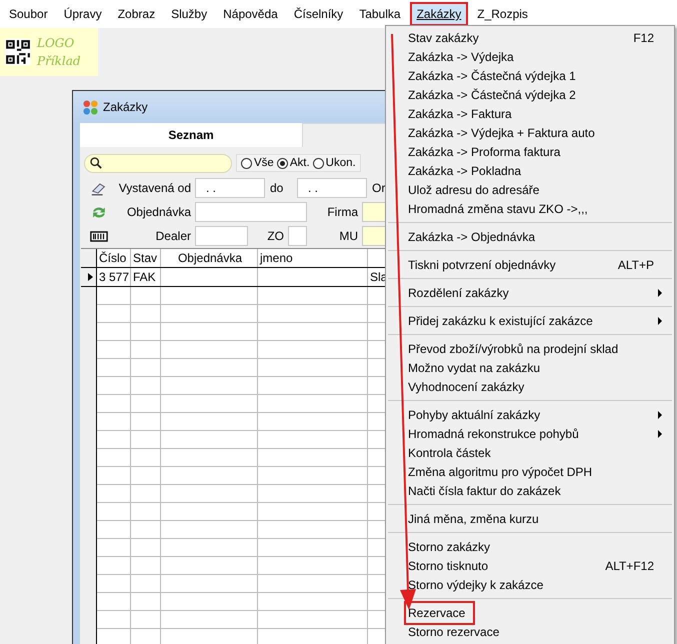  What do you see at coordinates (146, 258) in the screenshot?
I see `column-header: Stav` at bounding box center [146, 258].